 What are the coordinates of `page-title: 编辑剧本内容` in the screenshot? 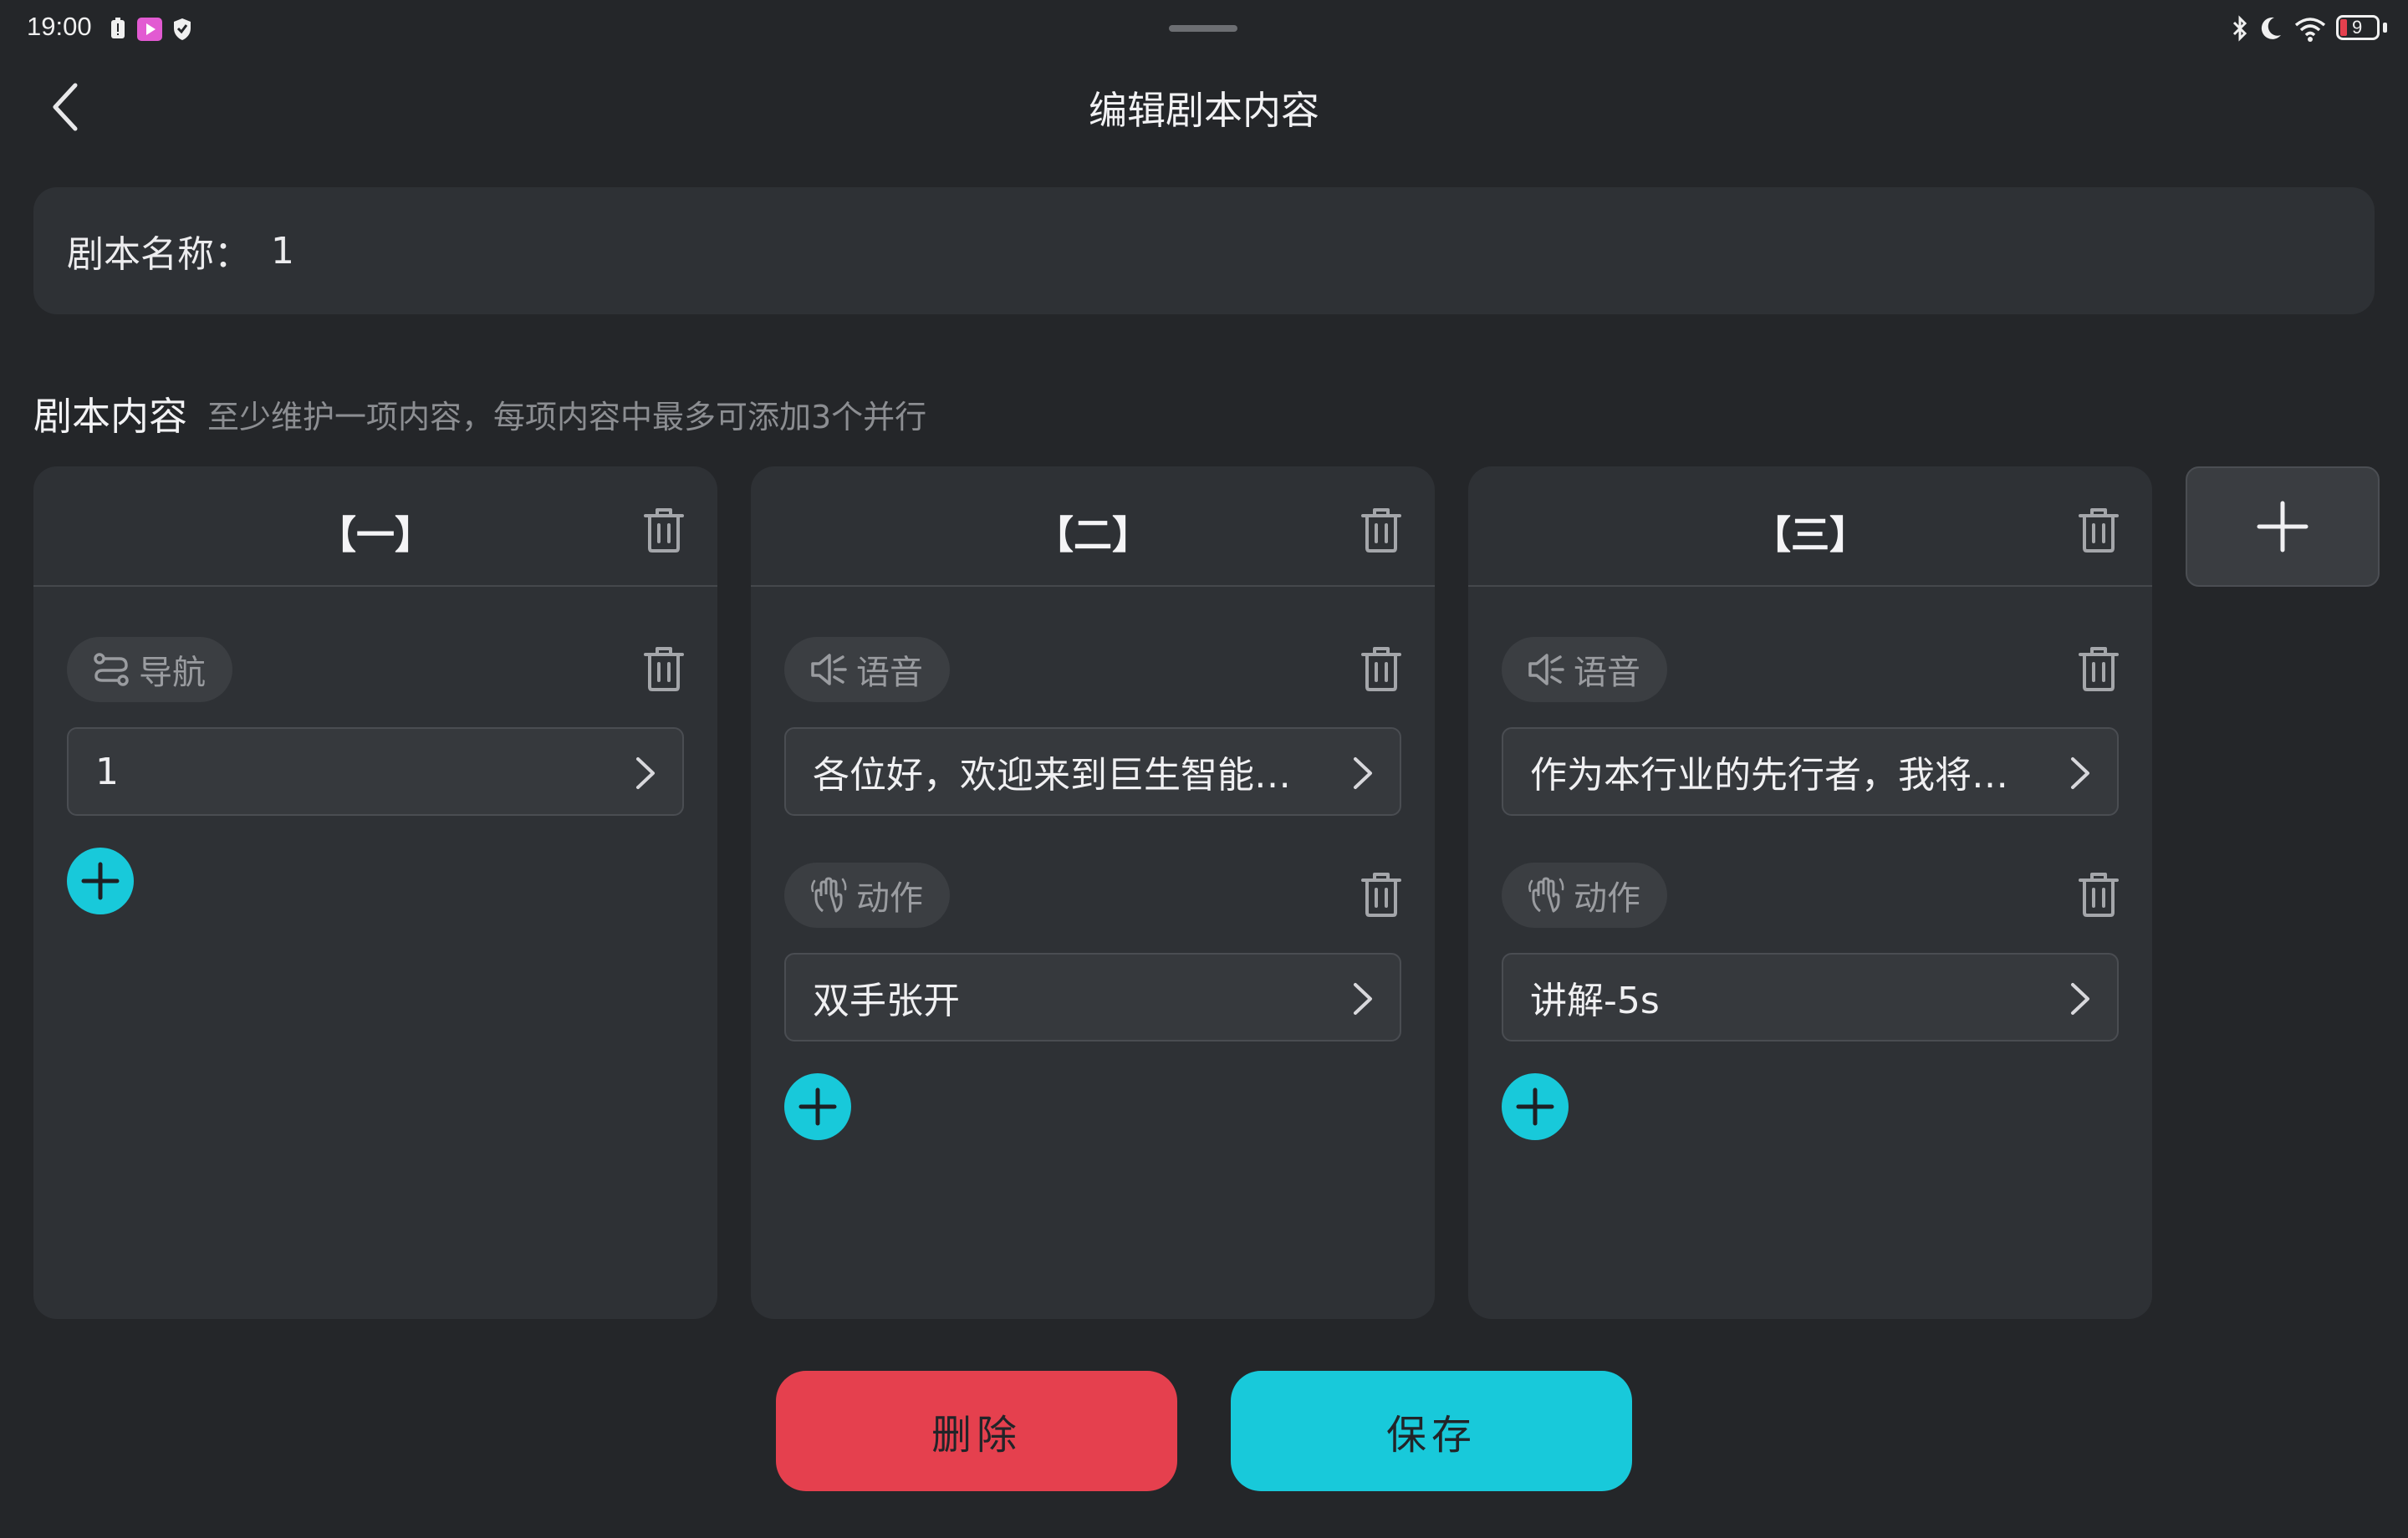 It's located at (1204, 111).